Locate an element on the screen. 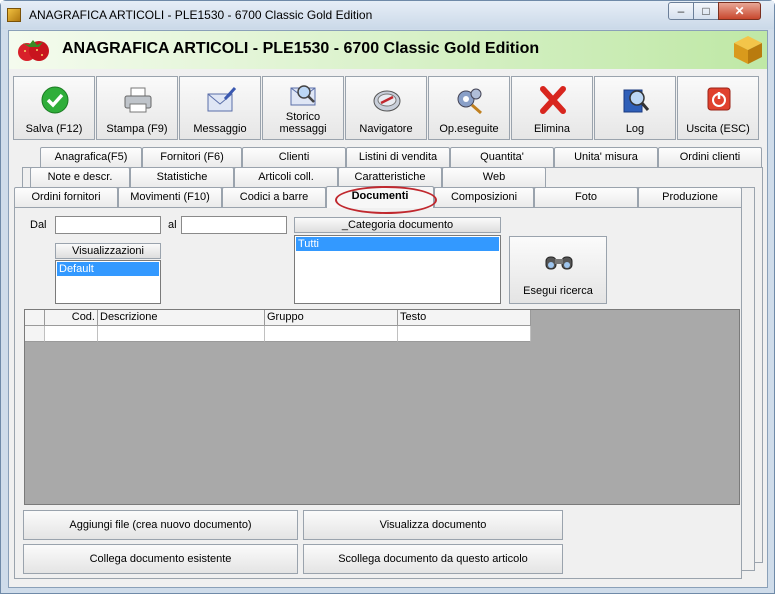 The height and width of the screenshot is (594, 775). exit-label: Uscita (ESC) is located at coordinates (718, 129).